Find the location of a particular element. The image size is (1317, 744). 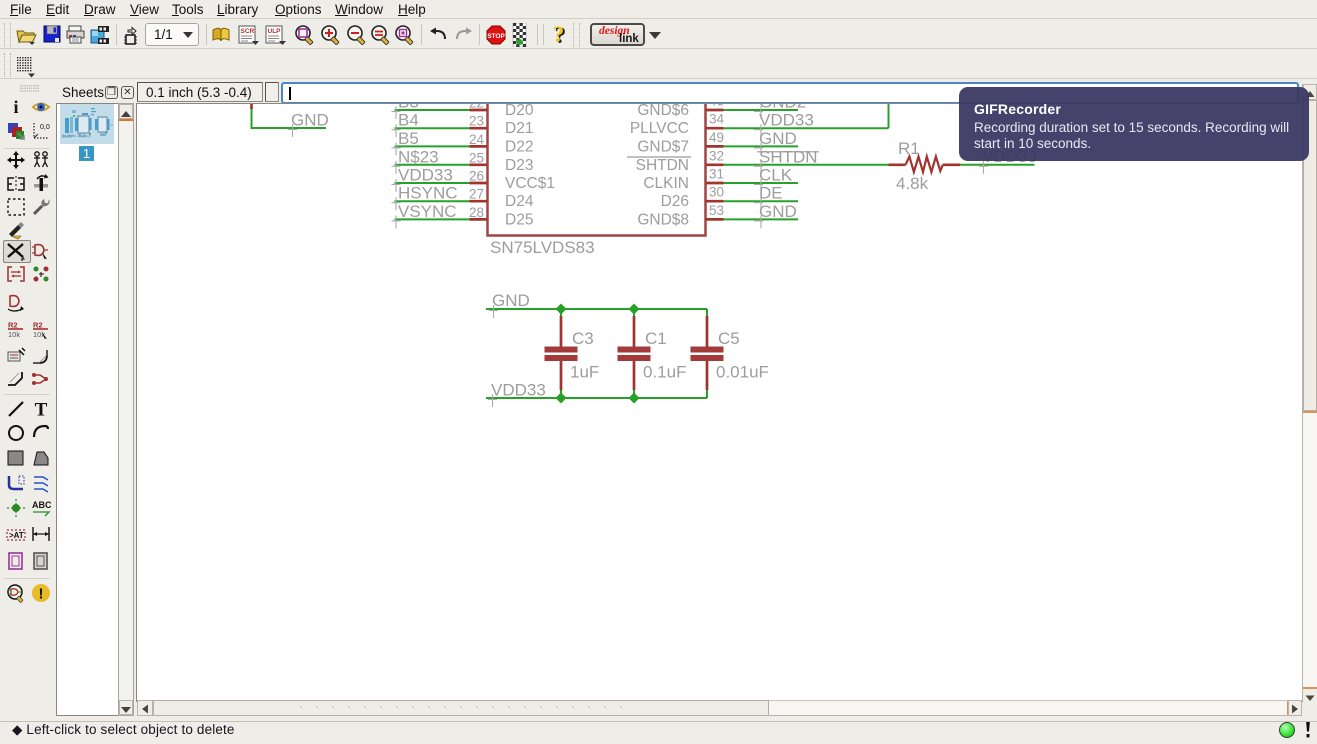

svg-text: 4.8k is located at coordinates (912, 183).